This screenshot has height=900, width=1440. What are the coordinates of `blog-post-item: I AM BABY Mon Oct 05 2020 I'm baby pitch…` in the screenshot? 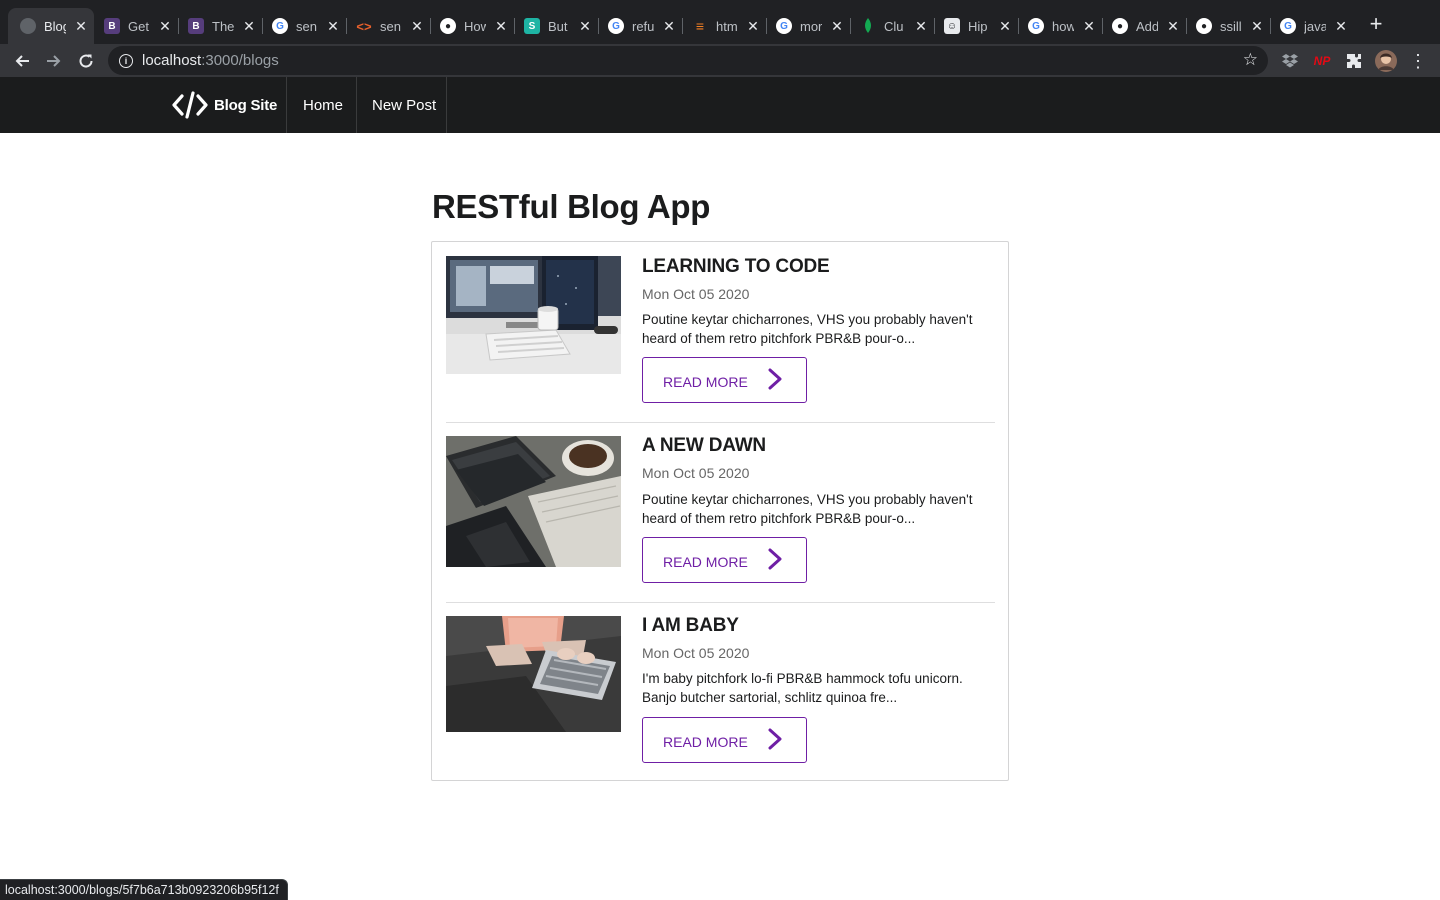 It's located at (720, 690).